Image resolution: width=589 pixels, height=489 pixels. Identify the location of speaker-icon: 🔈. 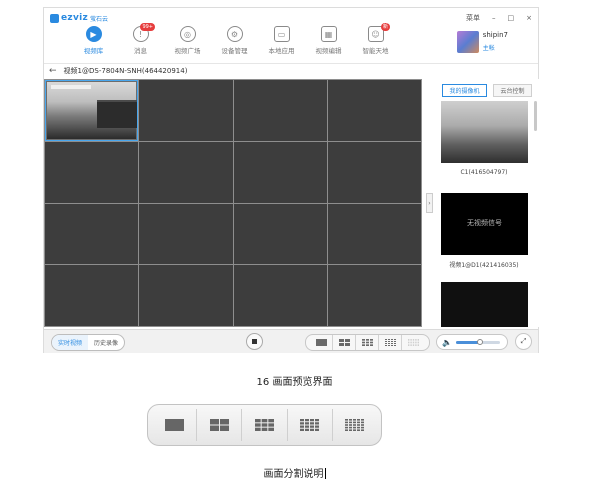
(447, 342).